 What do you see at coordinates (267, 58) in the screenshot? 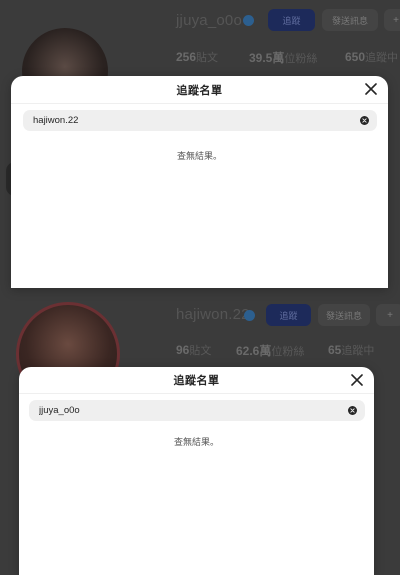
I see `followers-count: 39.5萬` at bounding box center [267, 58].